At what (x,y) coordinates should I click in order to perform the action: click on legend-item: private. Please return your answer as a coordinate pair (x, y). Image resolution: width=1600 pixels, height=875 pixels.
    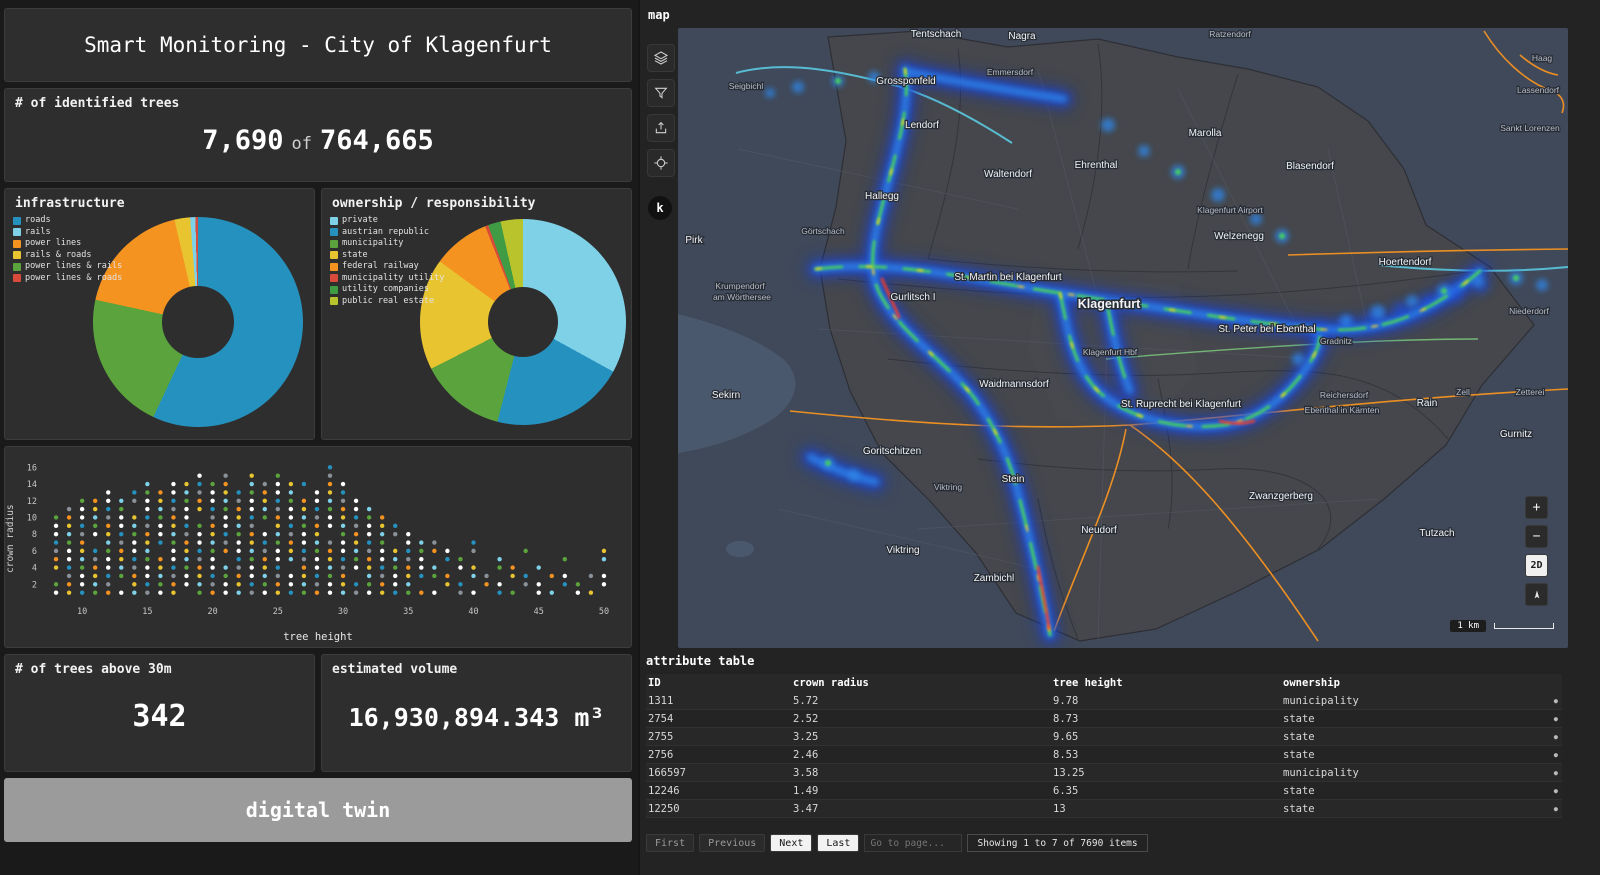
    Looking at the image, I should click on (387, 221).